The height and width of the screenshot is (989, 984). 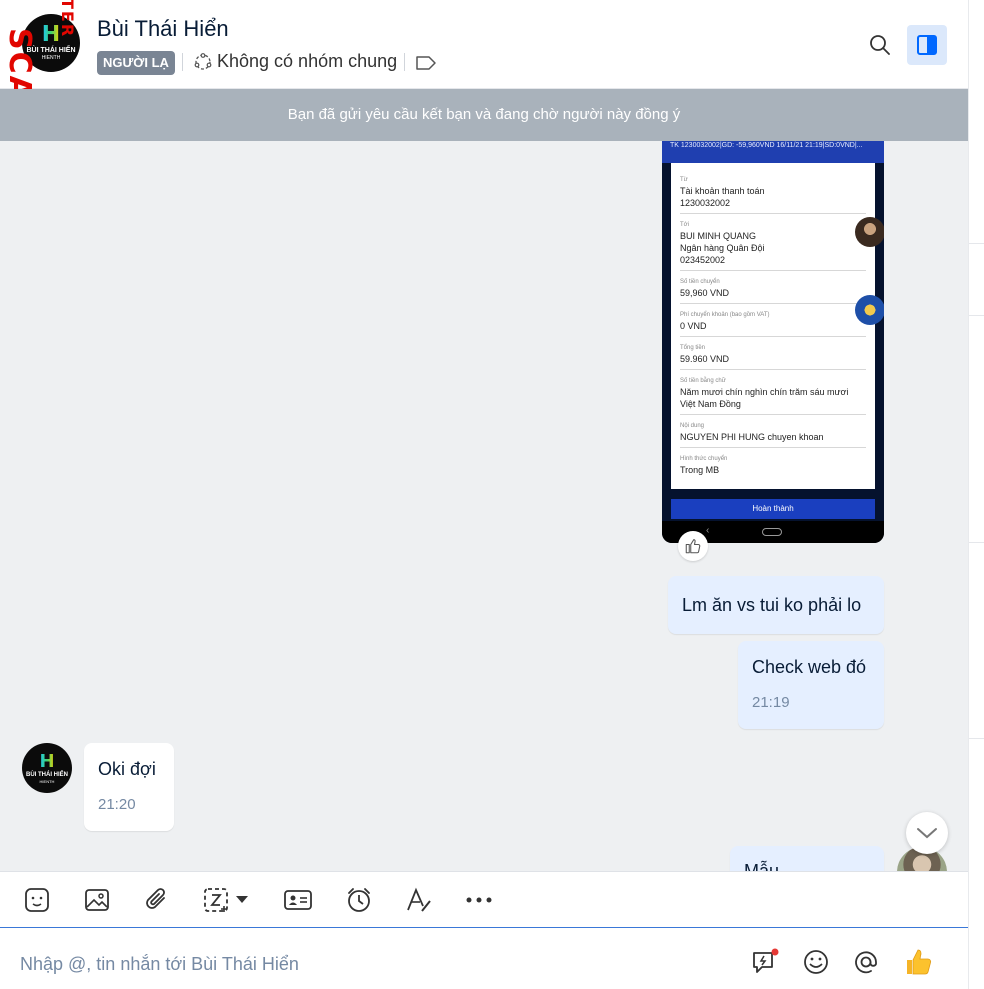 I want to click on contact-card-icon, so click(x=298, y=900).